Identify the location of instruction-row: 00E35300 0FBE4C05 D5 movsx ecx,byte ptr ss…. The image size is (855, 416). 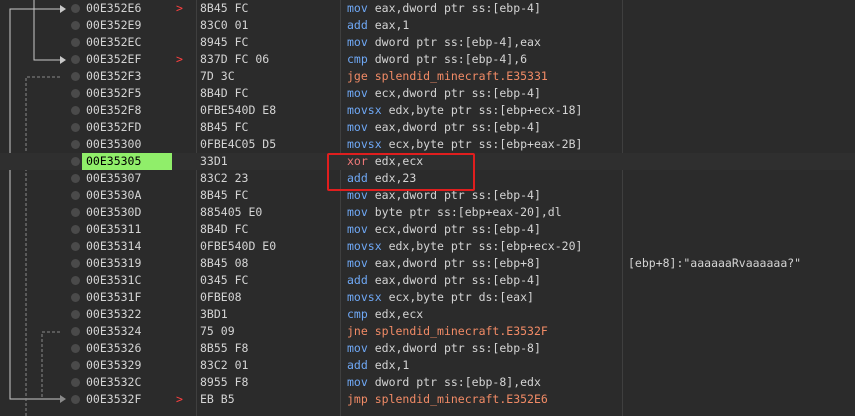
(427, 144).